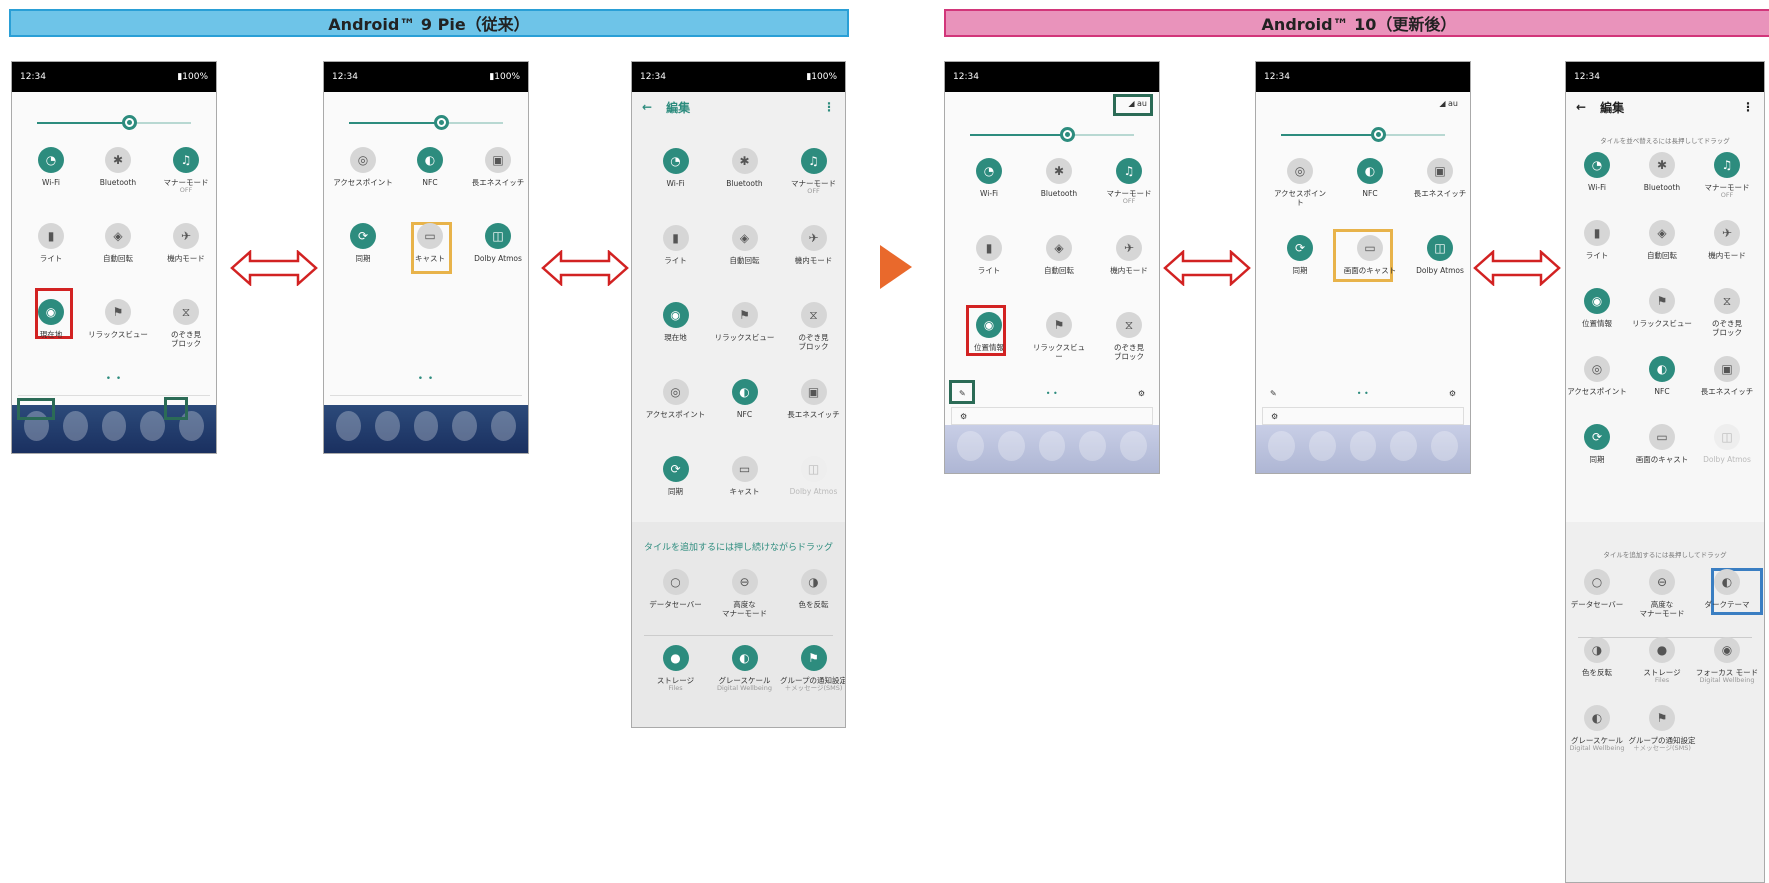 The width and height of the screenshot is (1769, 883). Describe the element at coordinates (1662, 301) in the screenshot. I see `night-light-icon: ⚑` at that location.